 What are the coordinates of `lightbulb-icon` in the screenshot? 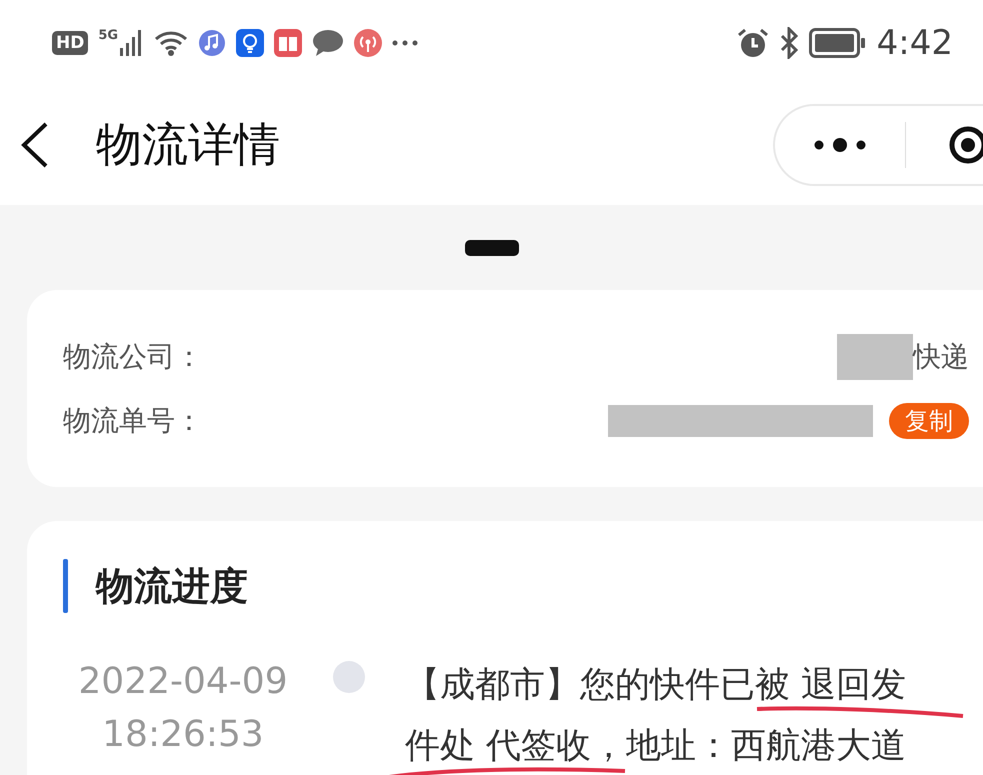 It's located at (250, 42).